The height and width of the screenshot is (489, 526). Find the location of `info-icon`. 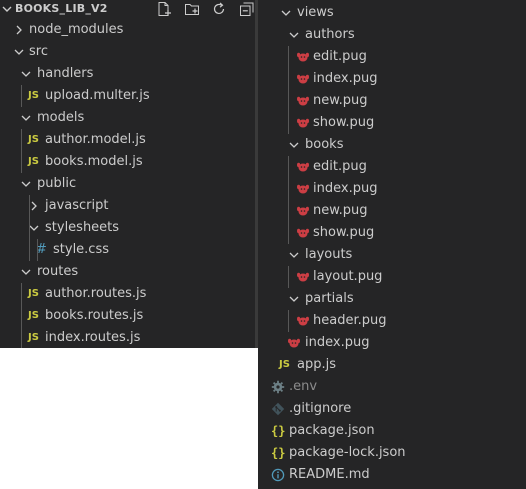

info-icon is located at coordinates (278, 475).